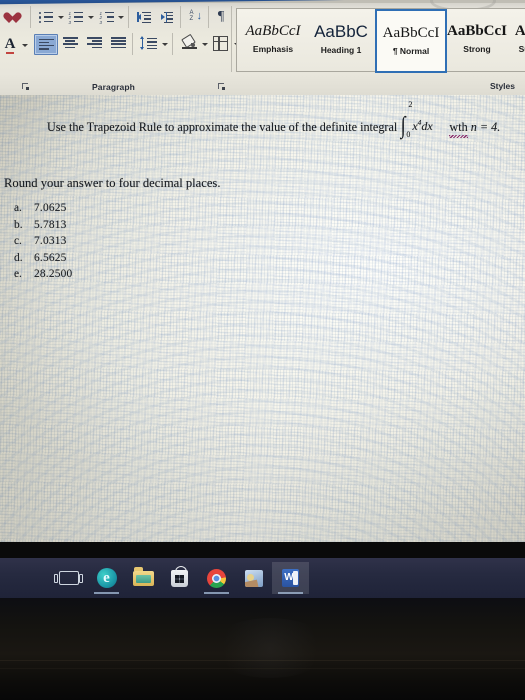 This screenshot has height=700, width=525. What do you see at coordinates (427, 126) in the screenshot?
I see `differential: dx` at bounding box center [427, 126].